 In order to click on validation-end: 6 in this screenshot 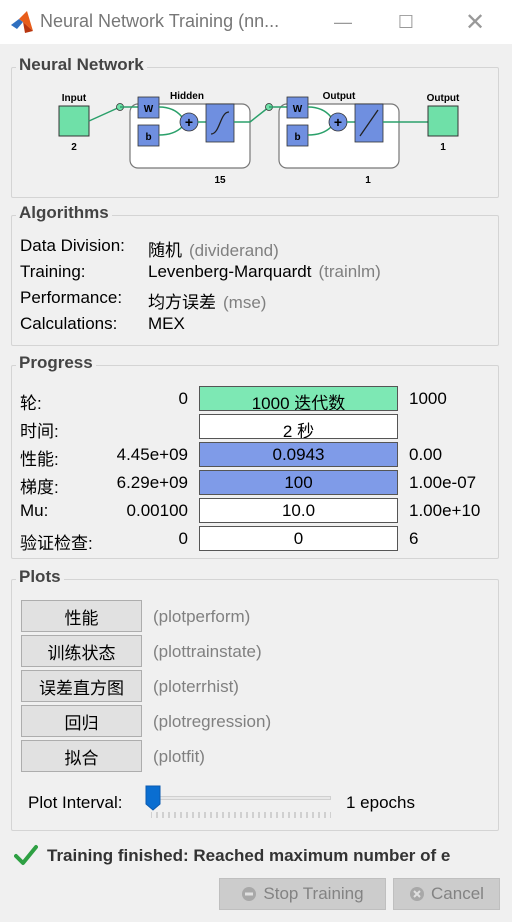, I will do `click(414, 538)`.